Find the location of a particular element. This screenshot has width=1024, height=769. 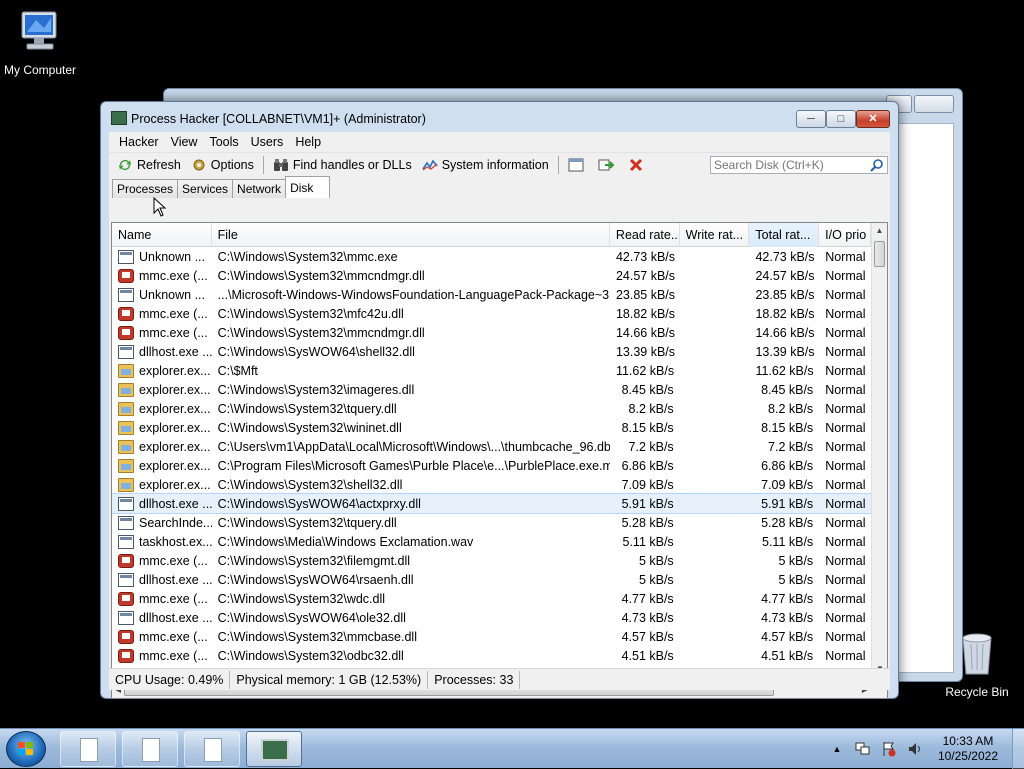

close-button: ✕ is located at coordinates (873, 119).